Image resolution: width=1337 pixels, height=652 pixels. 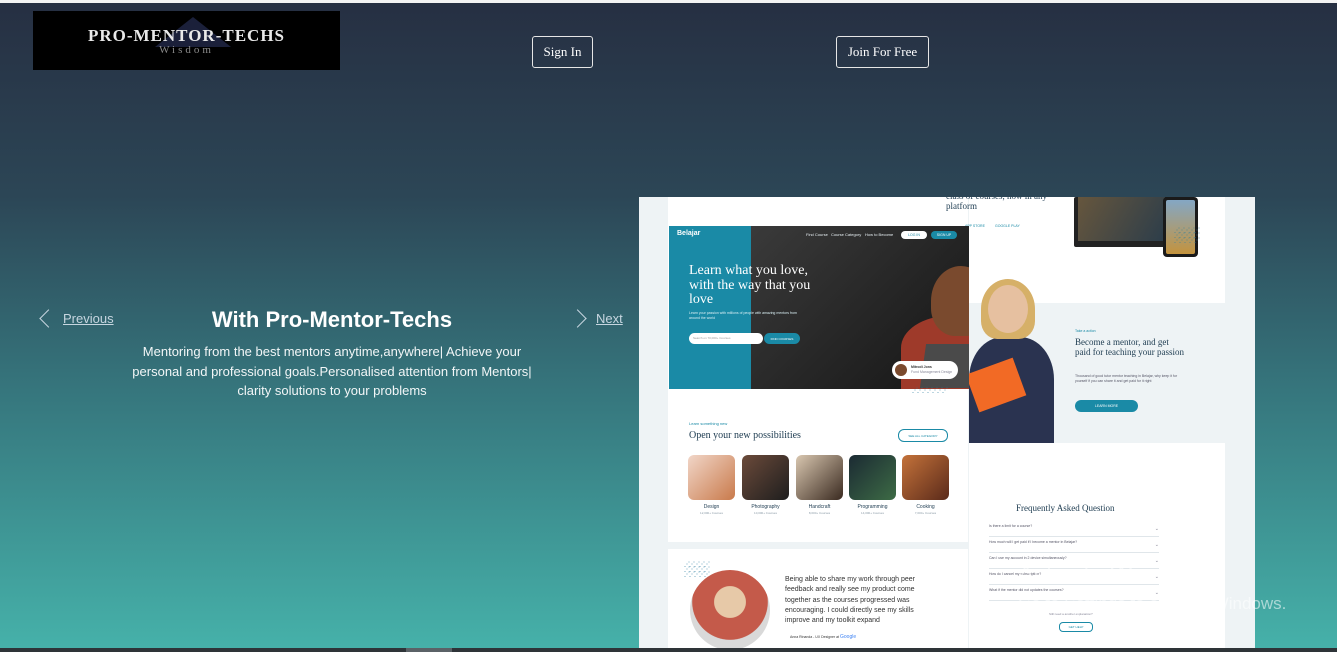 What do you see at coordinates (332, 319) in the screenshot?
I see `carousel-title: With Pro-Mentor-Techs` at bounding box center [332, 319].